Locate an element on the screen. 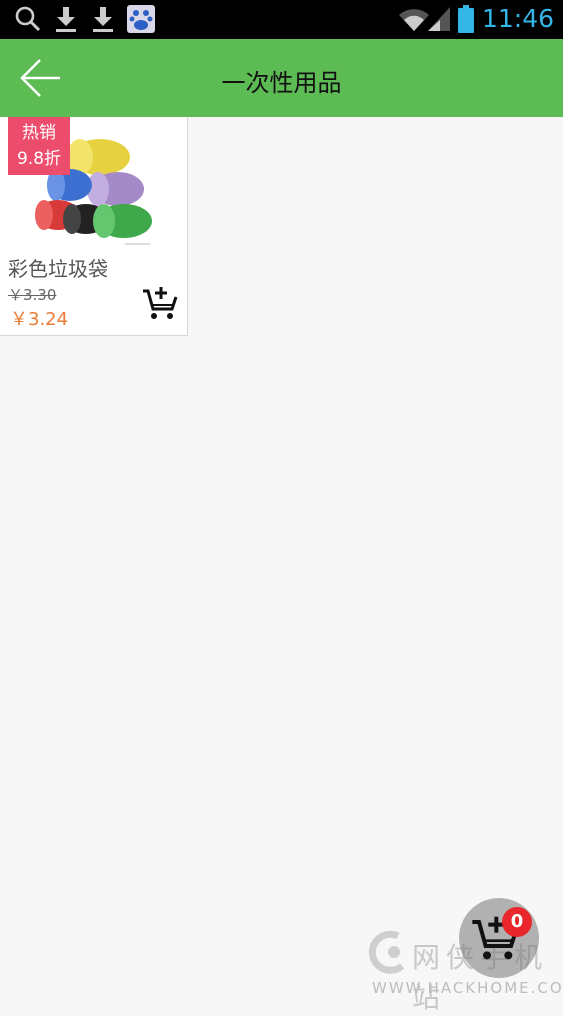 This screenshot has width=563, height=1016. page-title: 一次性用品 is located at coordinates (281, 83).